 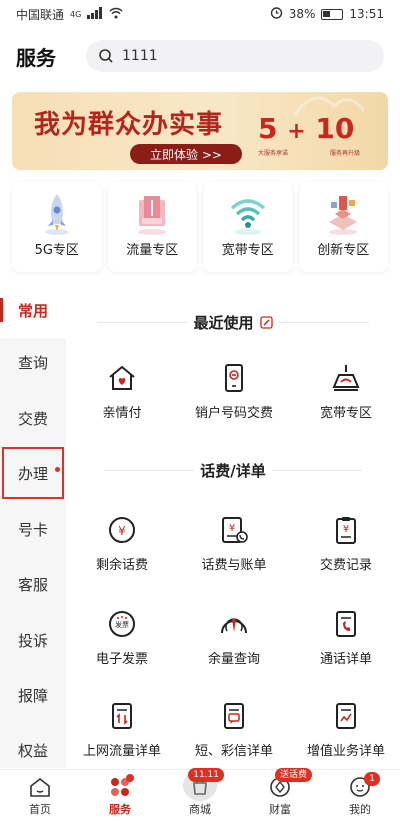 I want to click on service-item-remaining-balance: ¥ 剩余话费, so click(x=122, y=544).